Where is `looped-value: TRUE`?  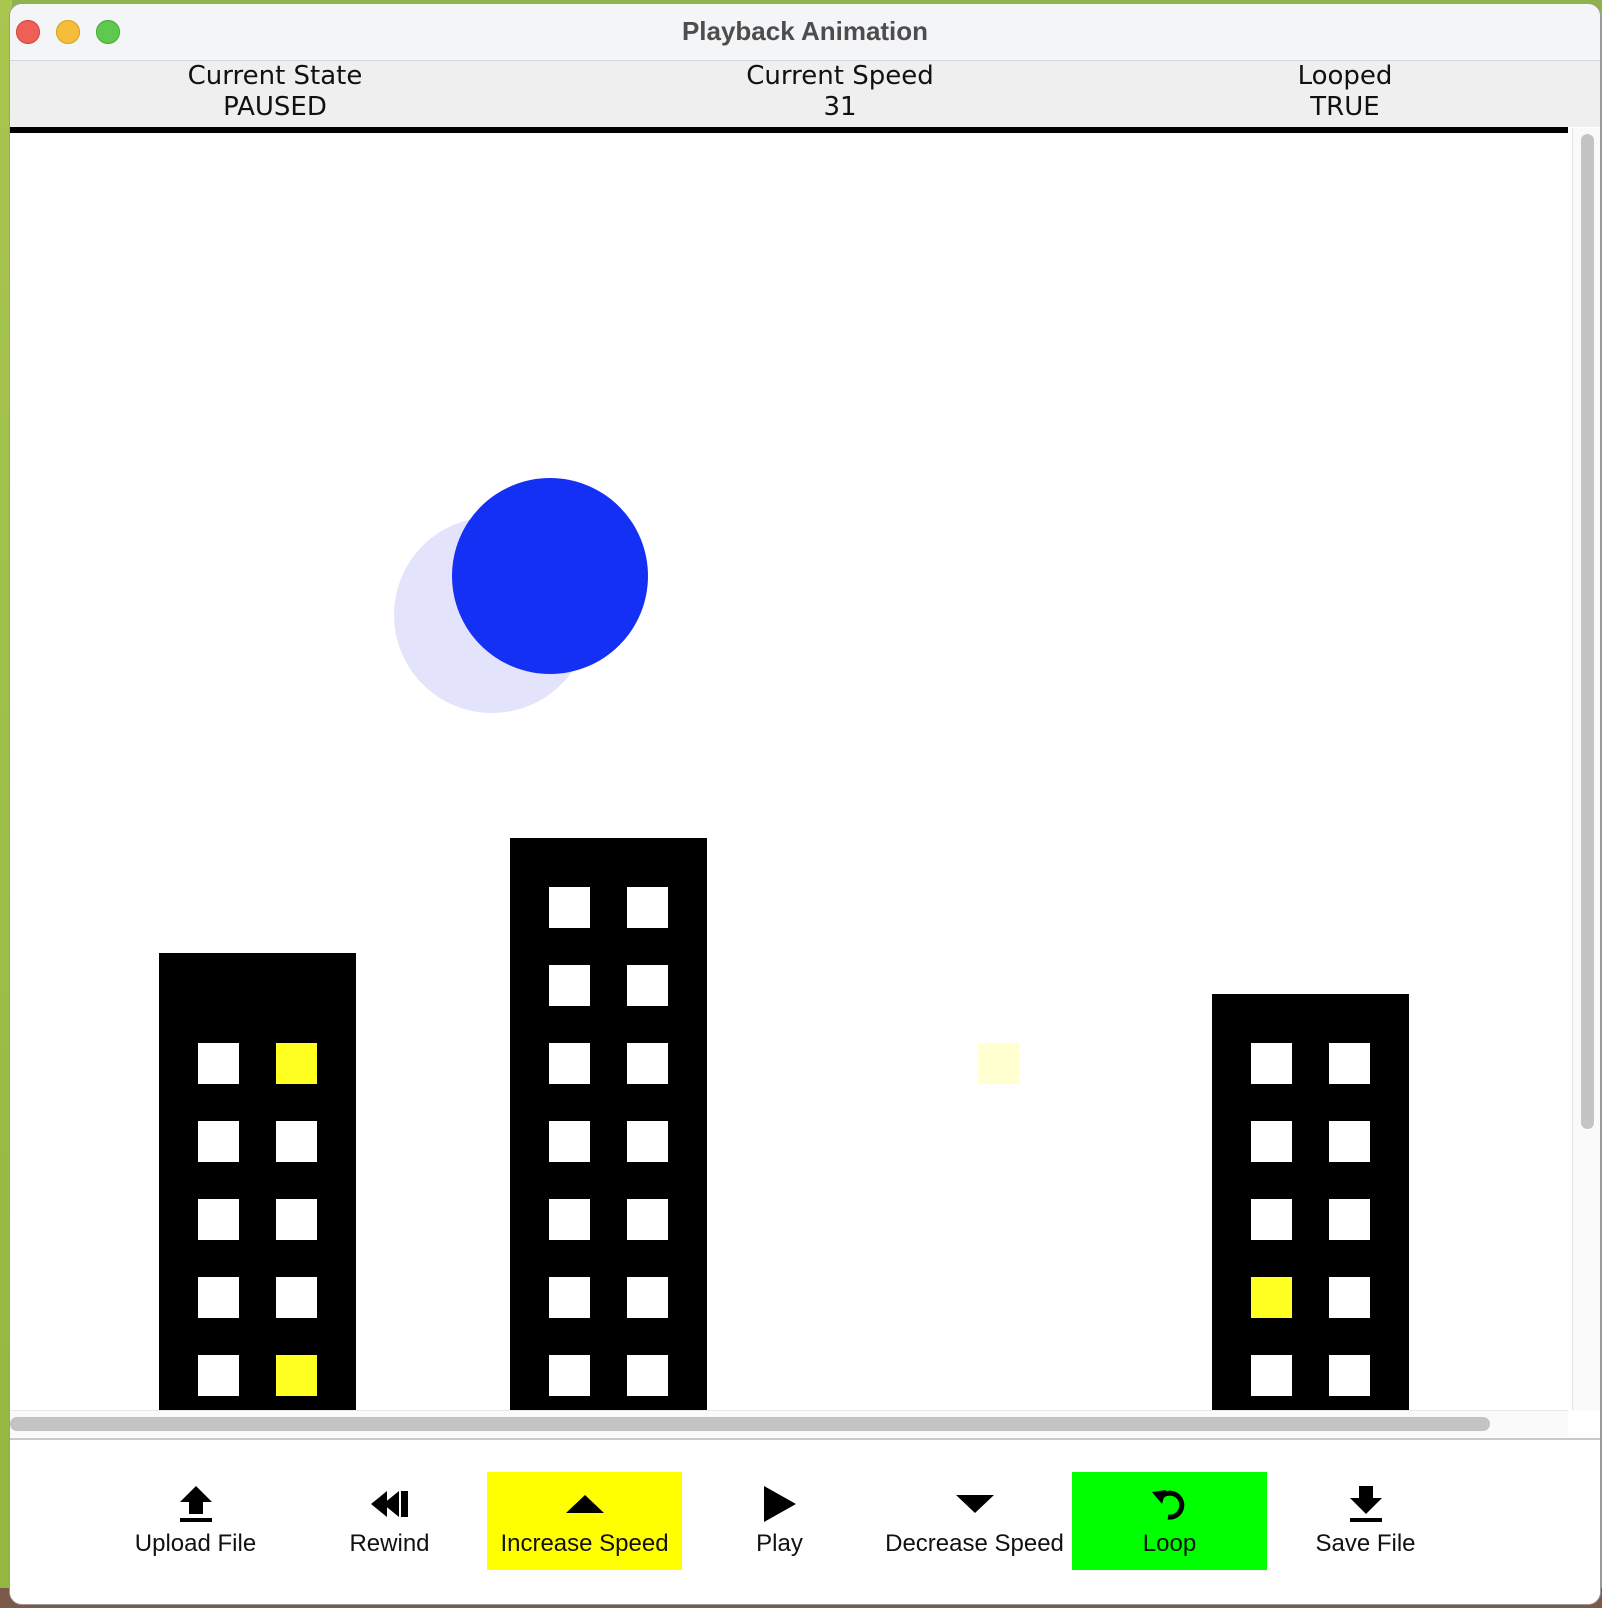 looped-value: TRUE is located at coordinates (1345, 107).